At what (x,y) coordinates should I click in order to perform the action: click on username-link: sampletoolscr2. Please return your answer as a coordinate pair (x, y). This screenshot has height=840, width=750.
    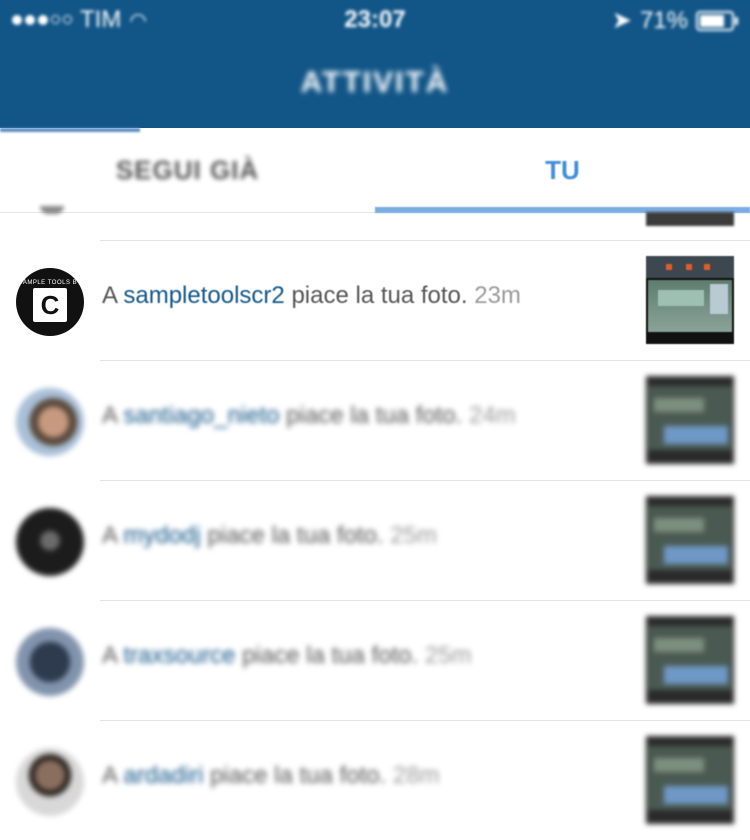
    Looking at the image, I should click on (203, 295).